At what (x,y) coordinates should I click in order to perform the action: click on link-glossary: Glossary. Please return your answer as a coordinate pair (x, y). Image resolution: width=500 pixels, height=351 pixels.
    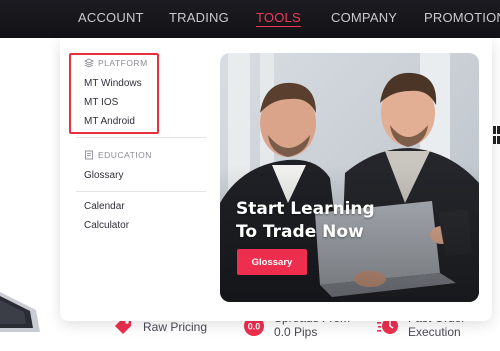
    Looking at the image, I should click on (103, 175).